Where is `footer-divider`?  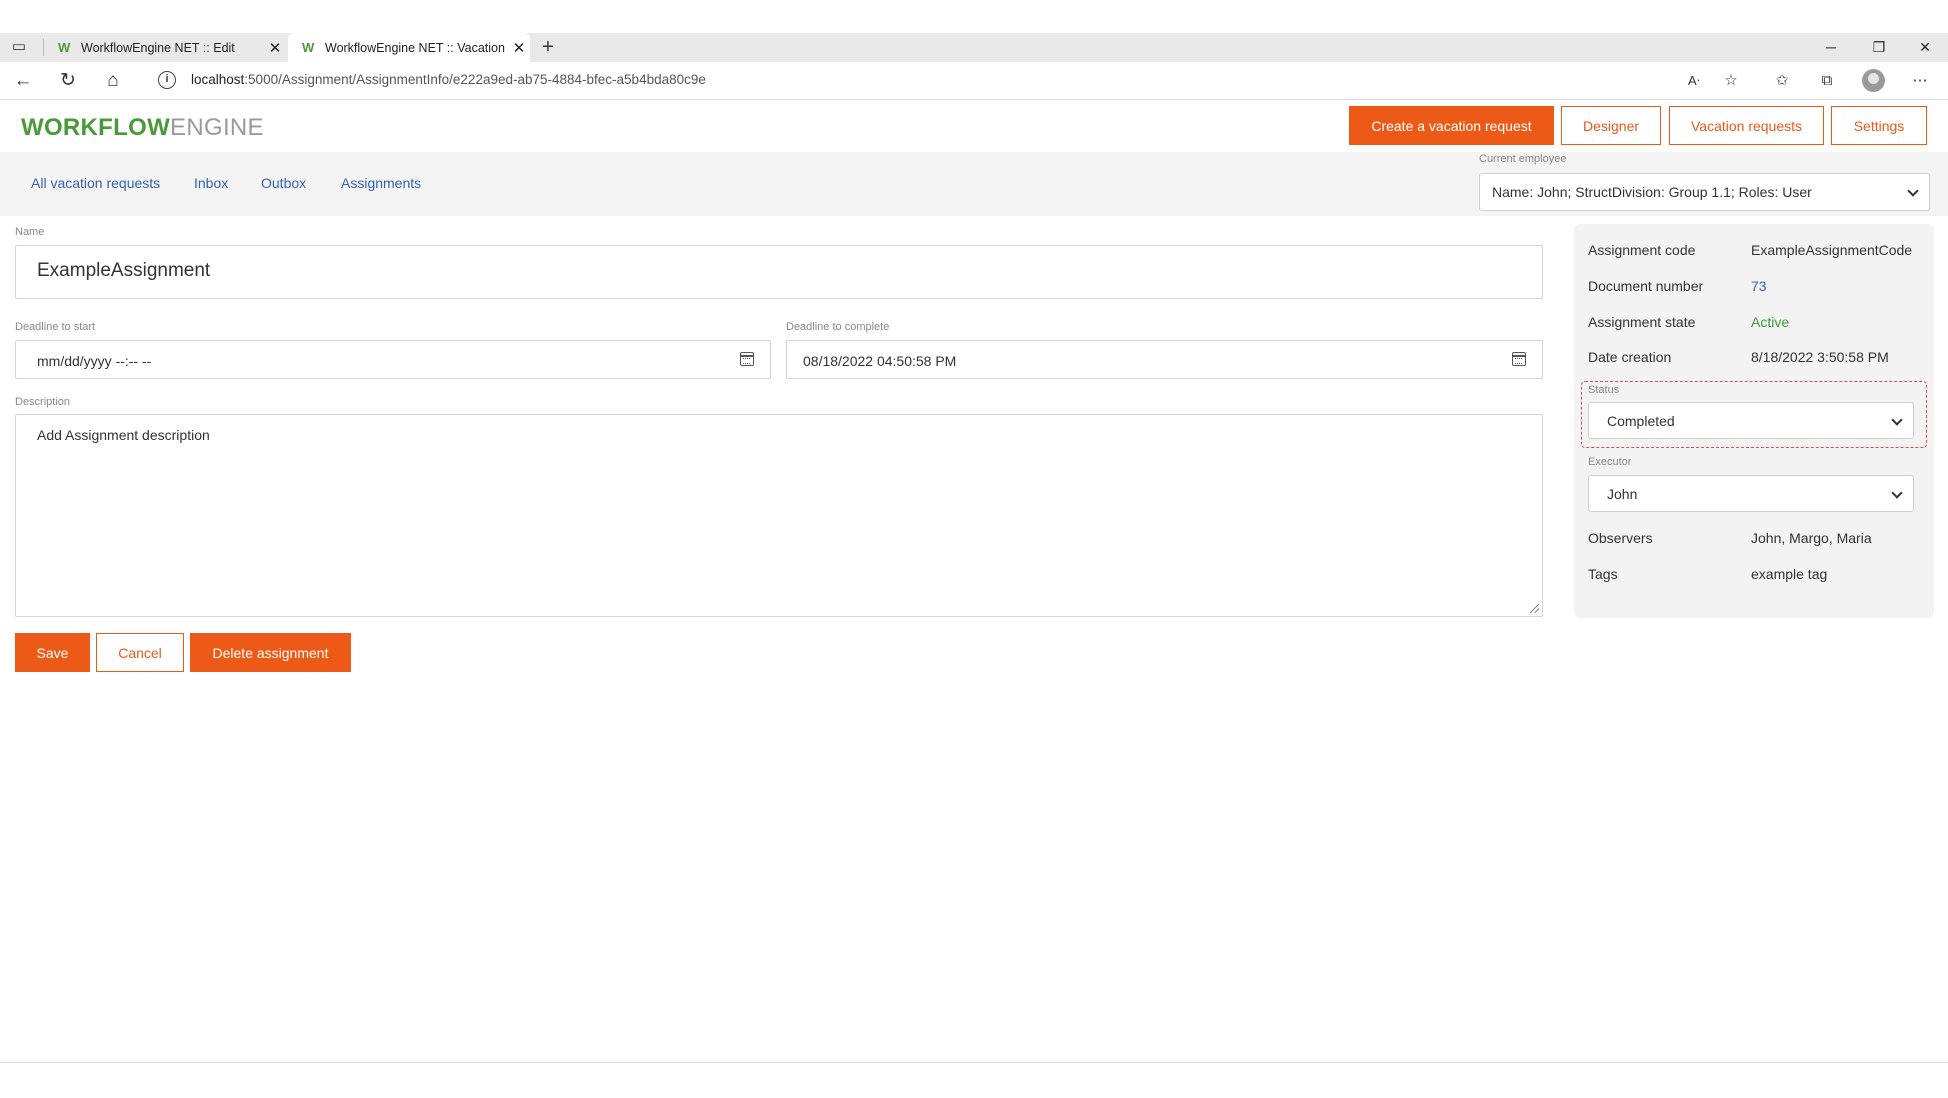 footer-divider is located at coordinates (974, 1062).